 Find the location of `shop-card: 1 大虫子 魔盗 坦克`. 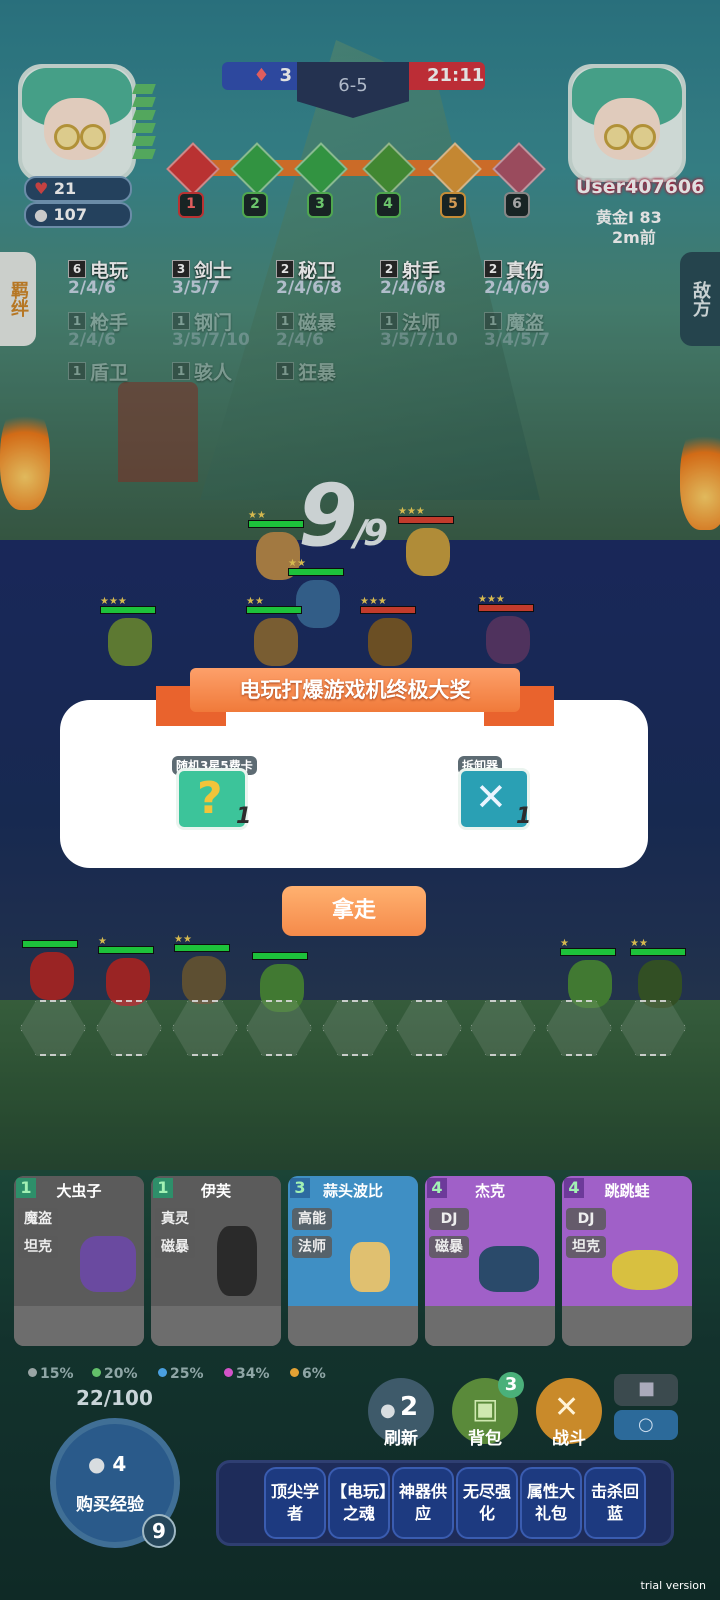

shop-card: 1 大虫子 魔盗 坦克 is located at coordinates (79, 1261).